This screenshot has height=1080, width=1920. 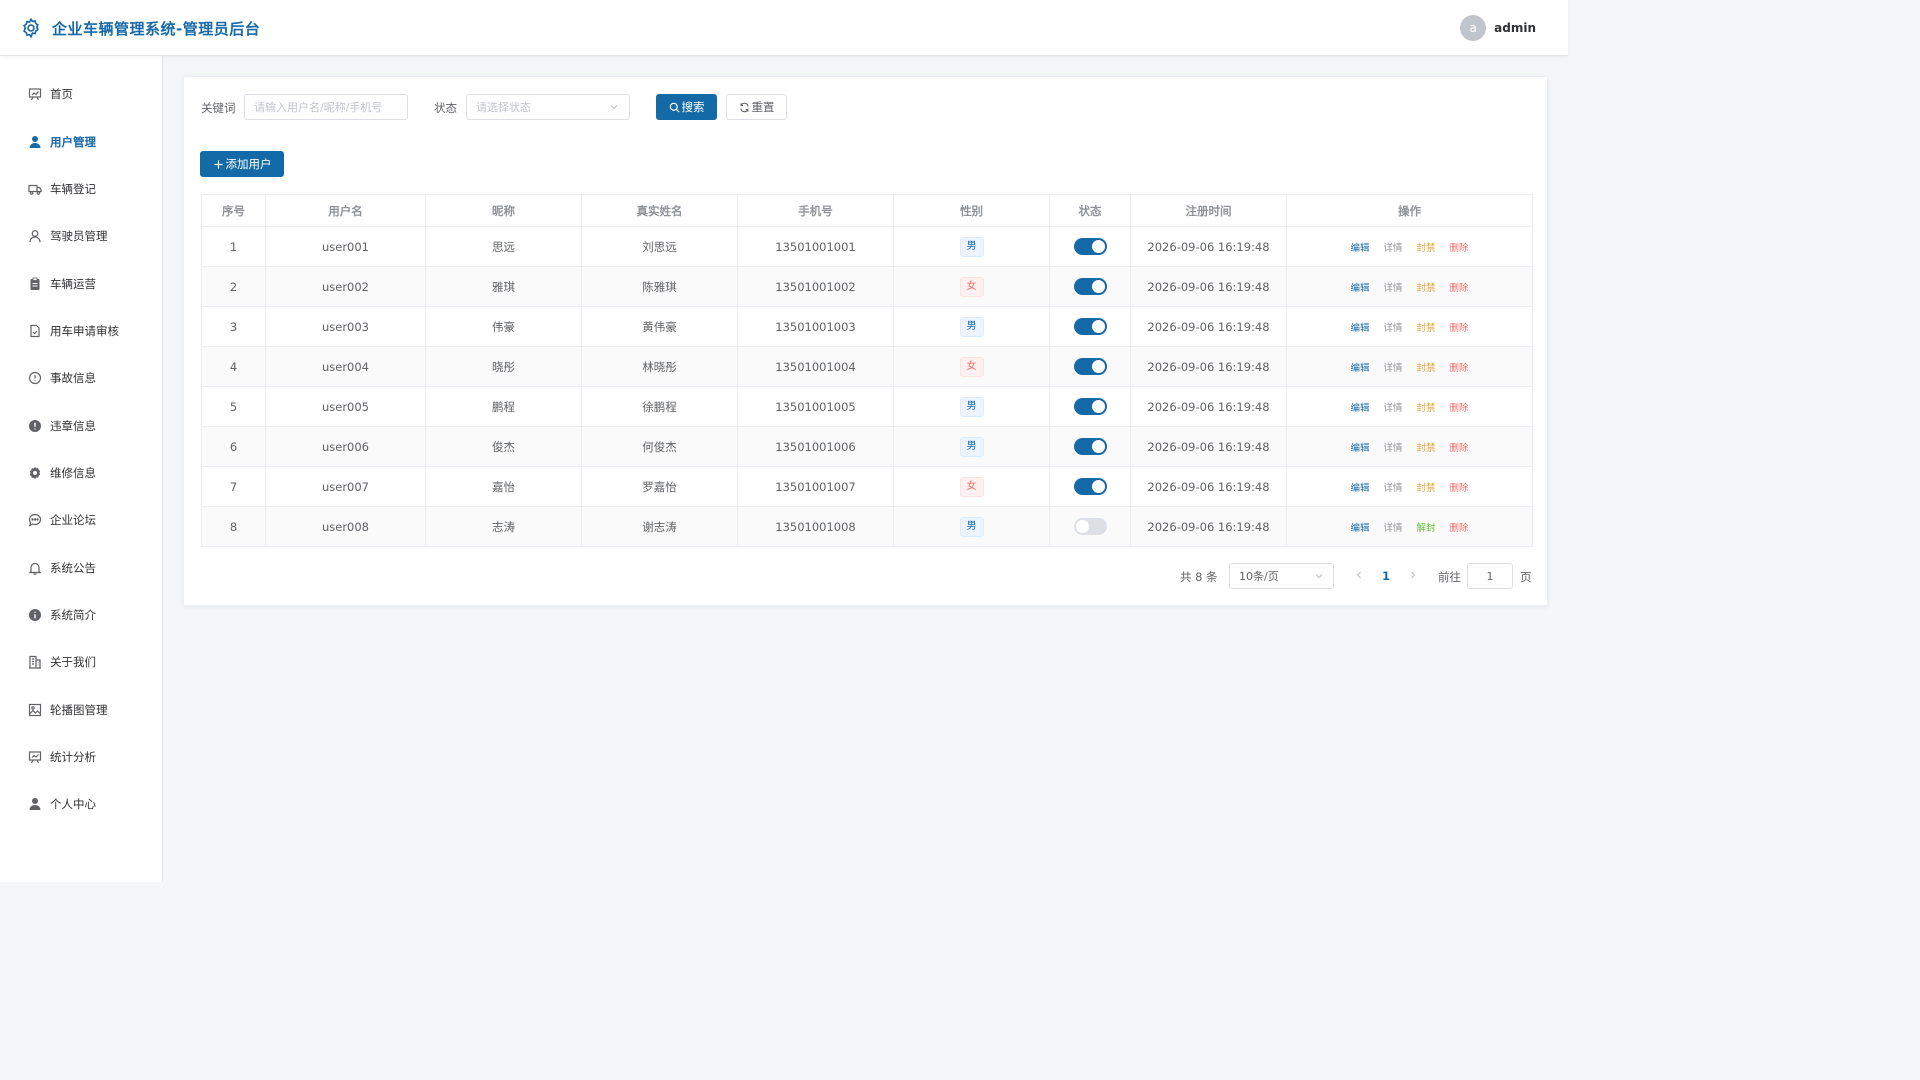 What do you see at coordinates (73, 331) in the screenshot?
I see `sidebar-item-application-review: 用车申请审核` at bounding box center [73, 331].